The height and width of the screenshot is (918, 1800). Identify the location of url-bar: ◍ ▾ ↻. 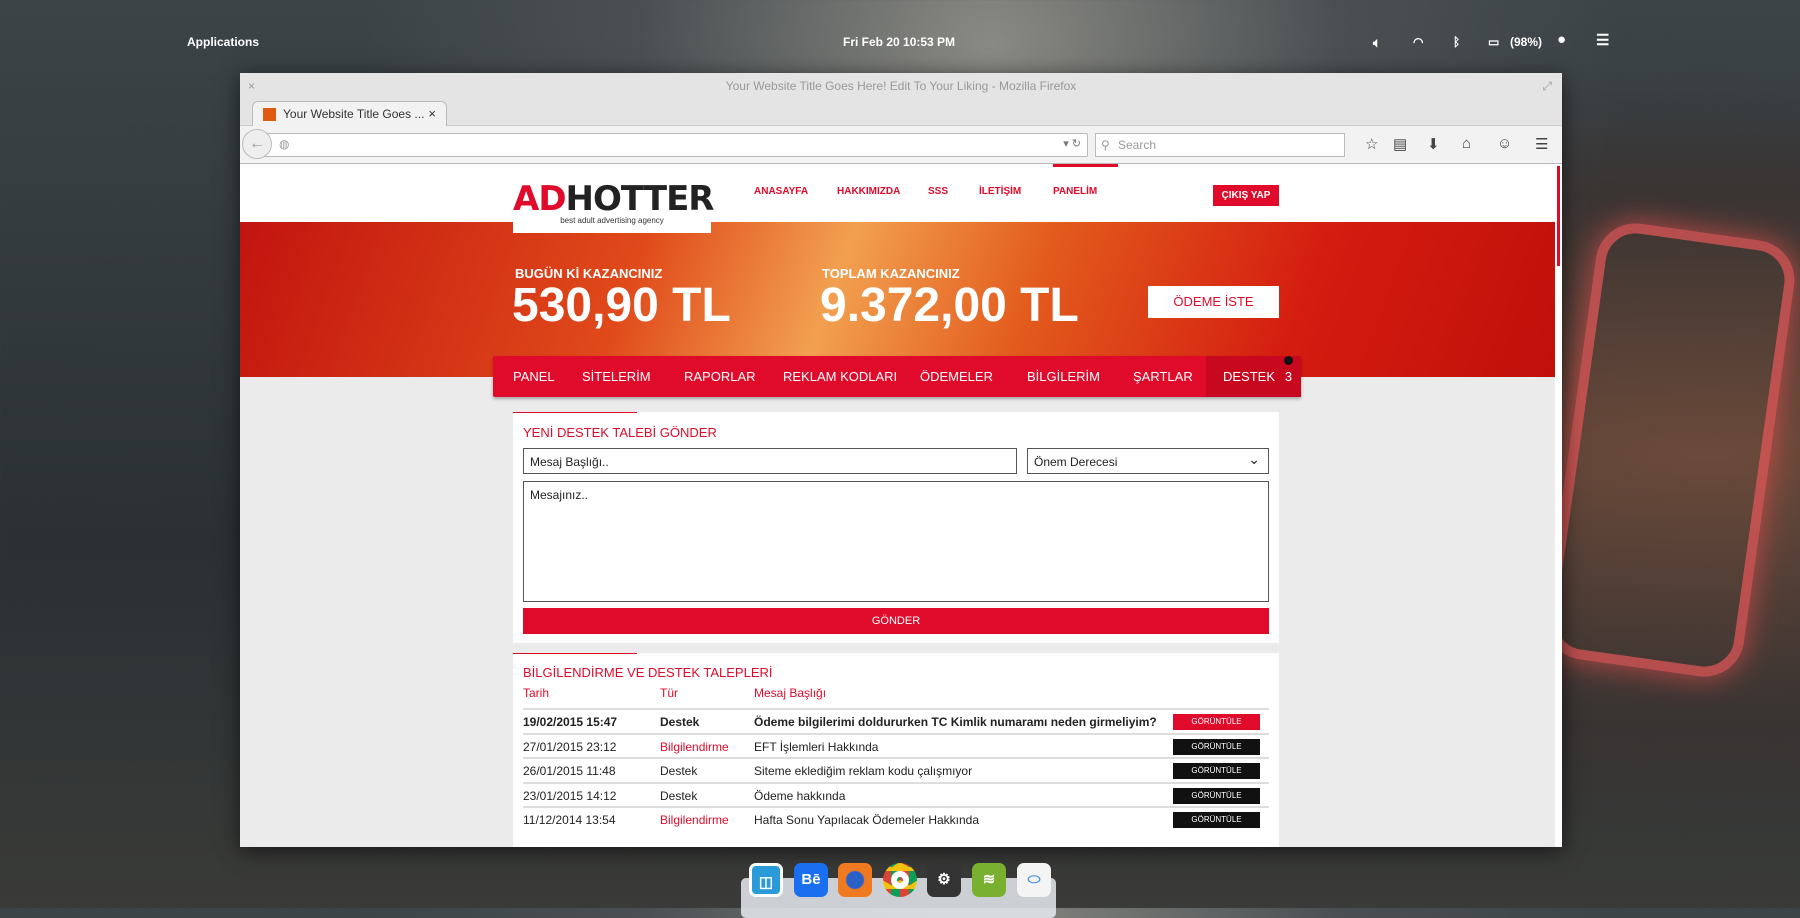
(668, 145).